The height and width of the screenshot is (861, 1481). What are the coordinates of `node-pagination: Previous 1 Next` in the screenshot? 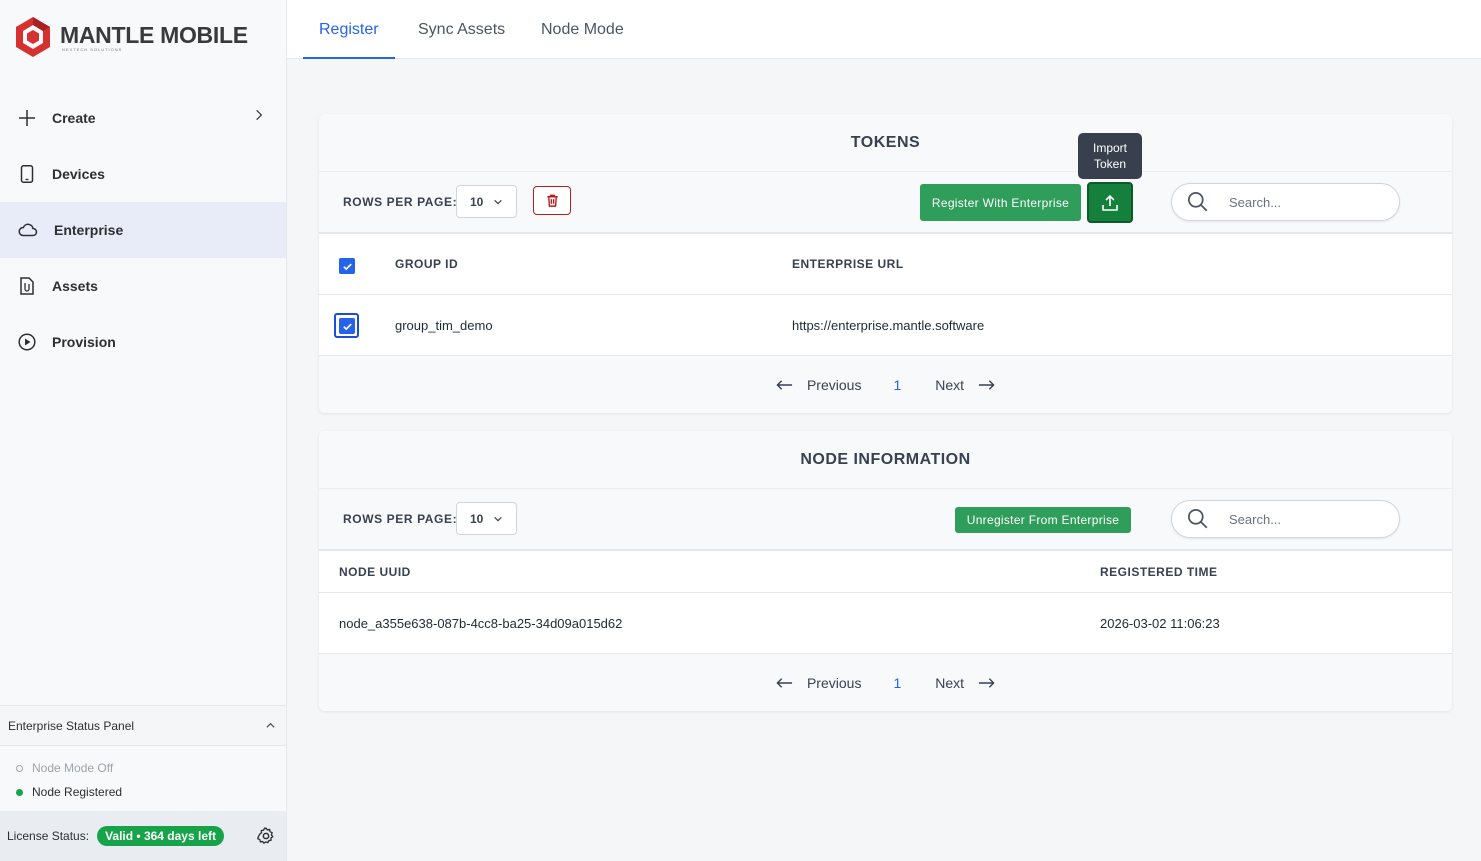 It's located at (885, 682).